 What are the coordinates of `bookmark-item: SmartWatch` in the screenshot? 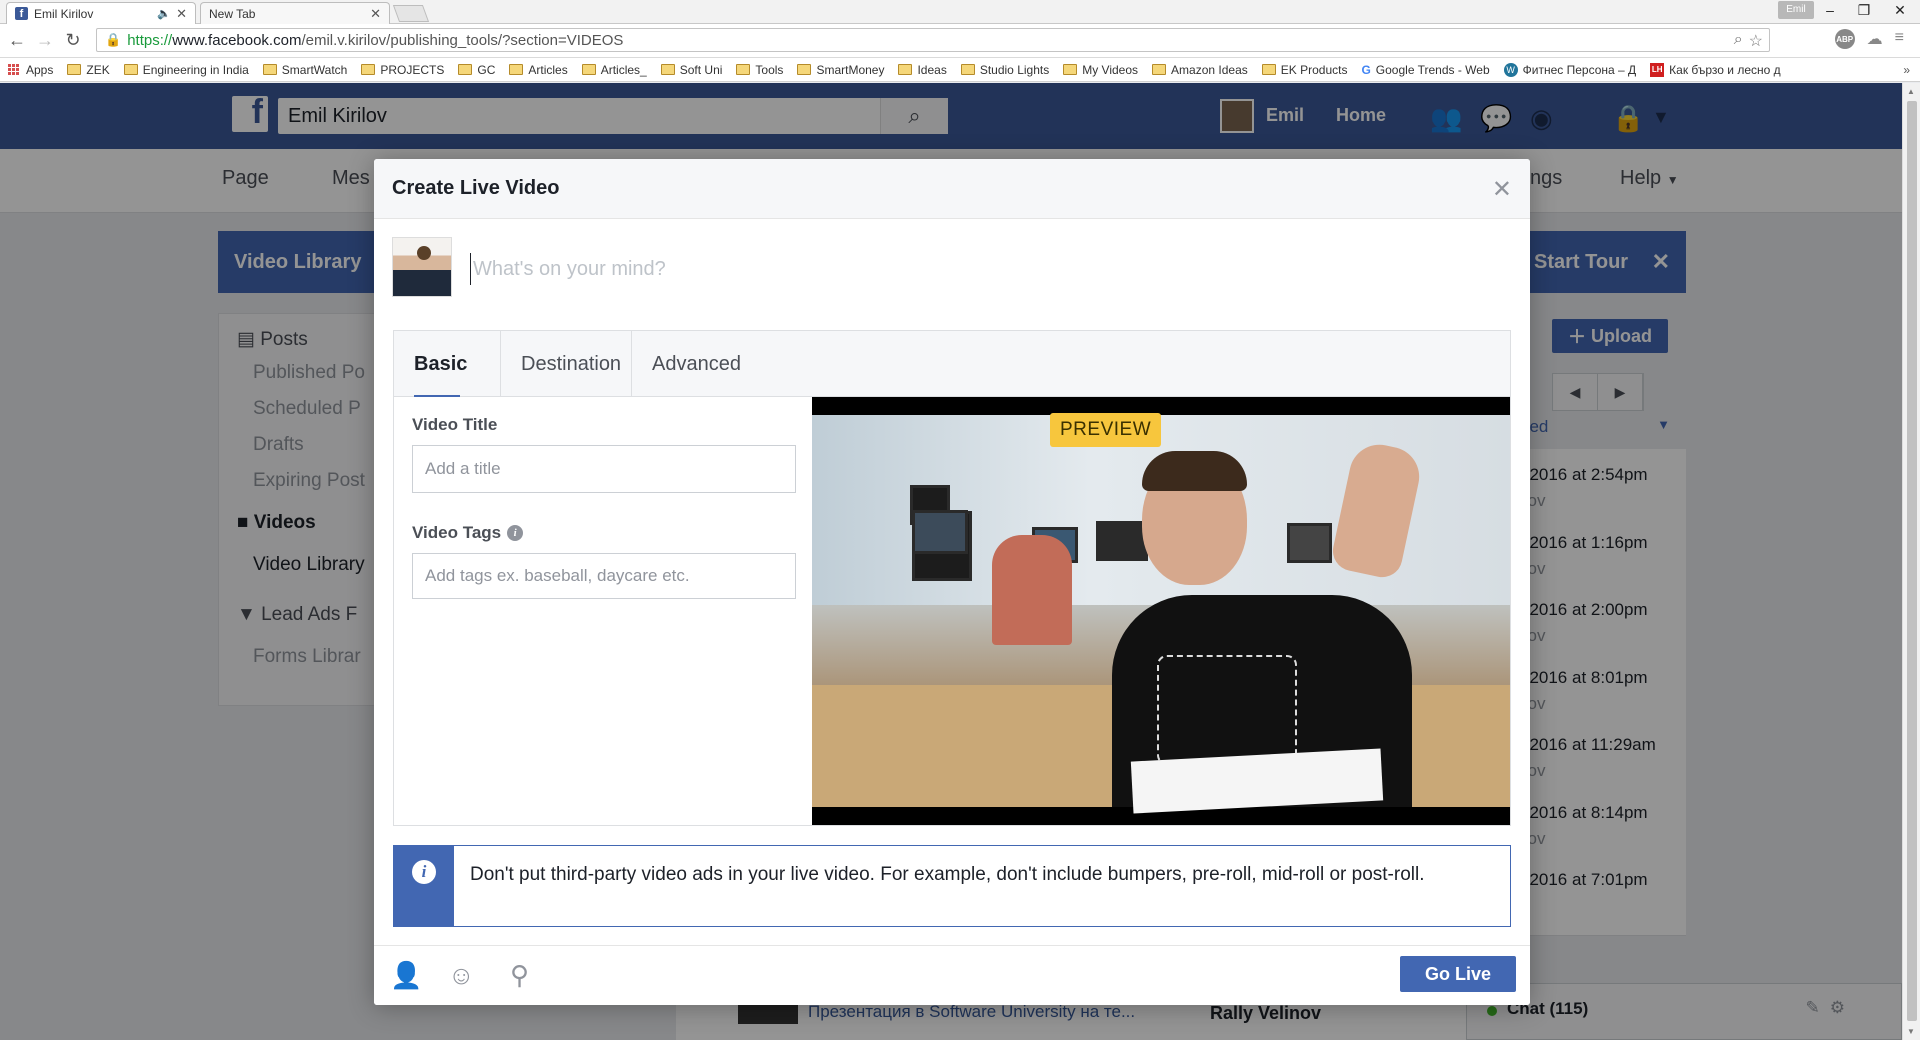 It's located at (305, 69).